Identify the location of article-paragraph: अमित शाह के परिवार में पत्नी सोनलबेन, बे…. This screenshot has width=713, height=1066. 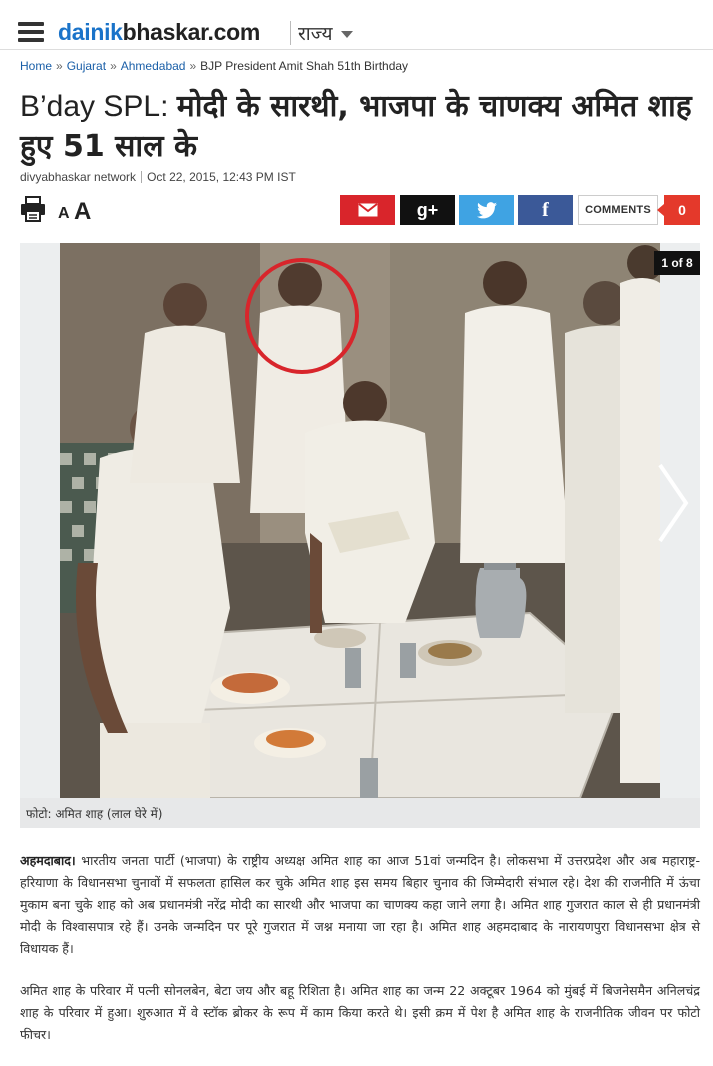
(360, 1012).